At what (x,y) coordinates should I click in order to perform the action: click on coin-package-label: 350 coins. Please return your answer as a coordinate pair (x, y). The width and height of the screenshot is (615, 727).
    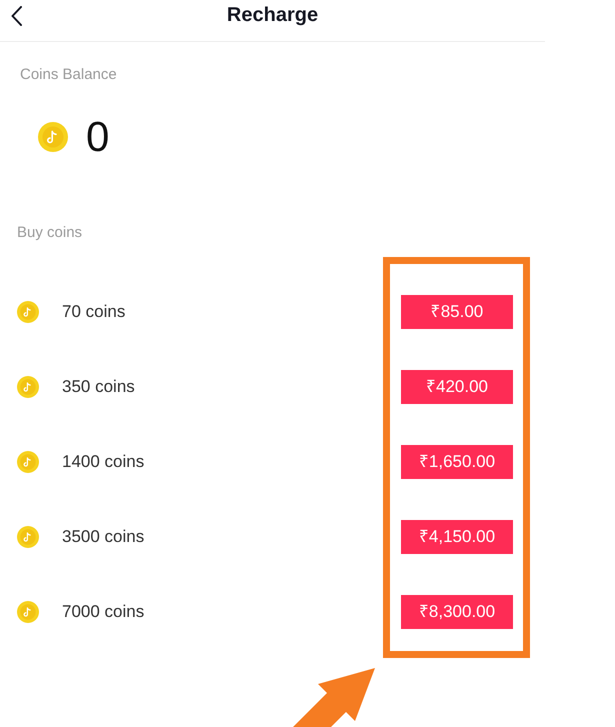
    Looking at the image, I should click on (98, 387).